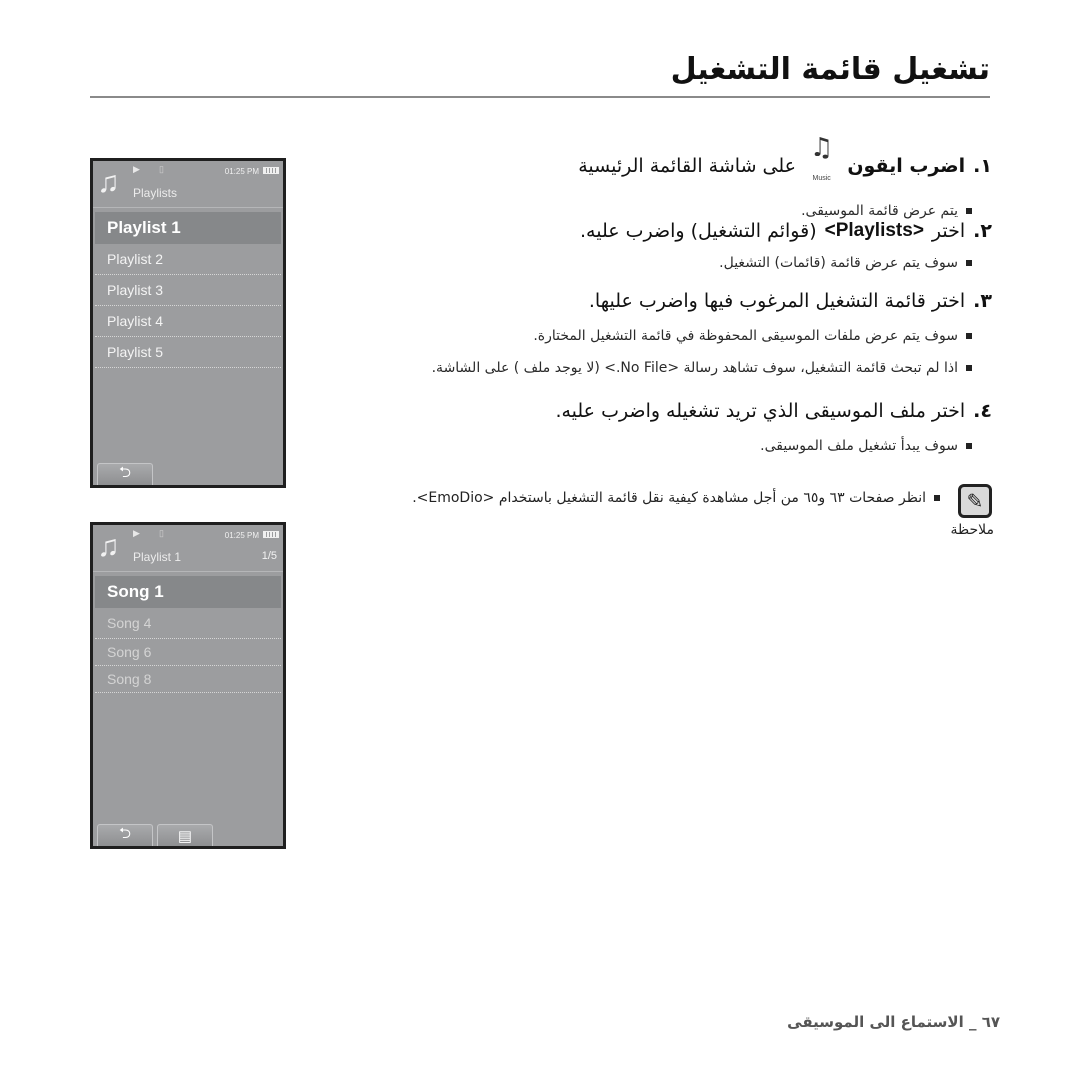 This screenshot has width=1080, height=1080. I want to click on list-menu-icon: ▤, so click(185, 836).